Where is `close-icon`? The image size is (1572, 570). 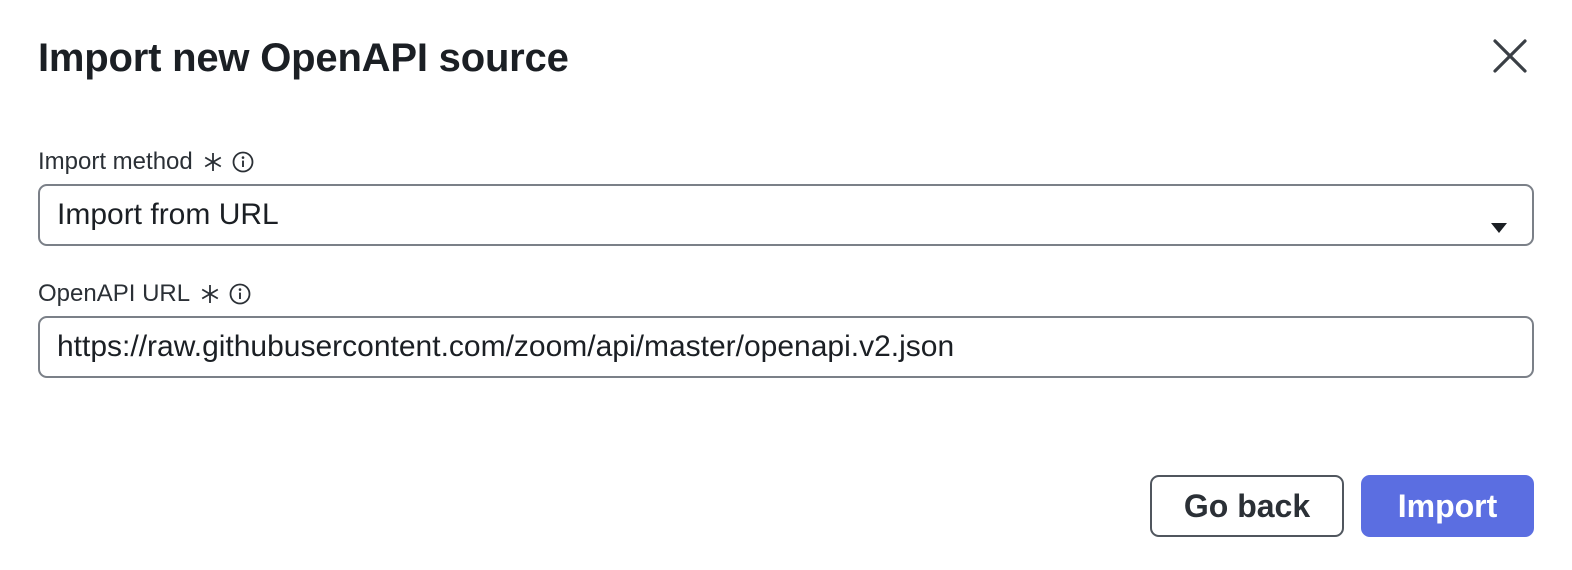 close-icon is located at coordinates (1510, 58).